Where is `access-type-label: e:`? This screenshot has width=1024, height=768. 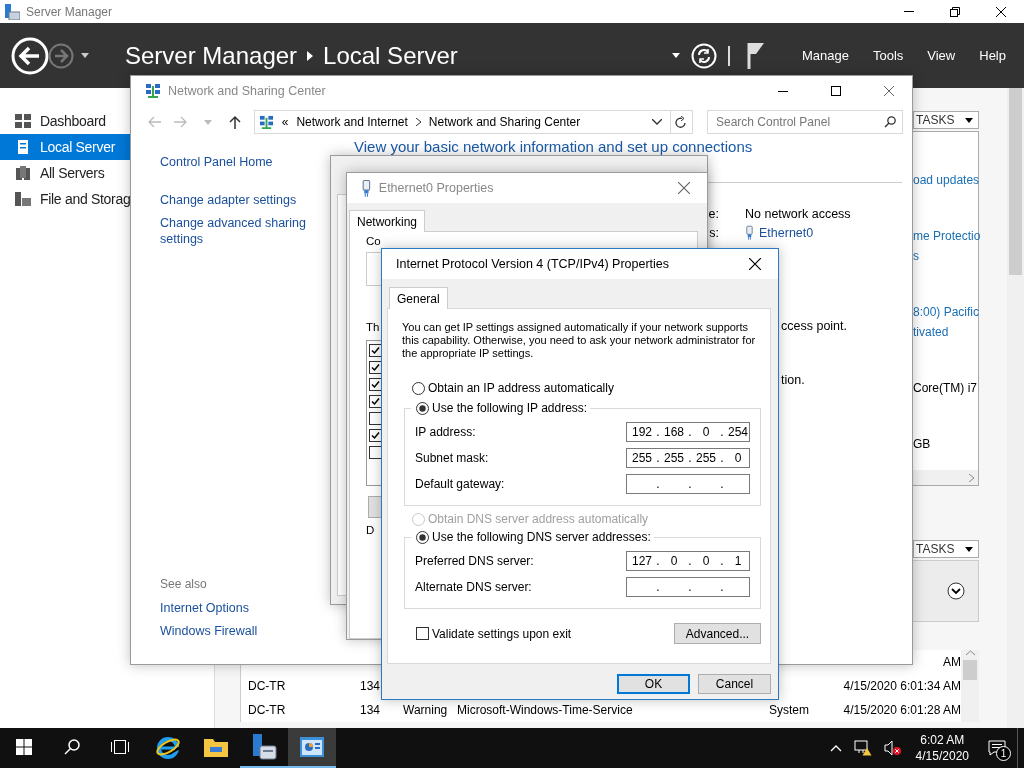
access-type-label: e: is located at coordinates (713, 213).